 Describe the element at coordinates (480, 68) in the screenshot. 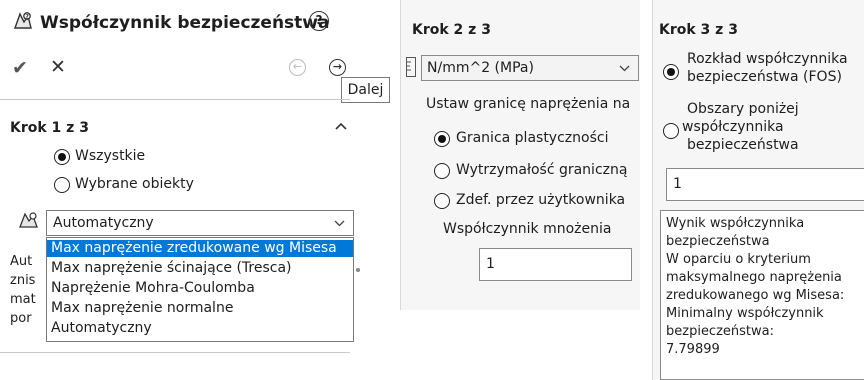

I see `units-select-value: N/mm^2 (MPa)` at that location.